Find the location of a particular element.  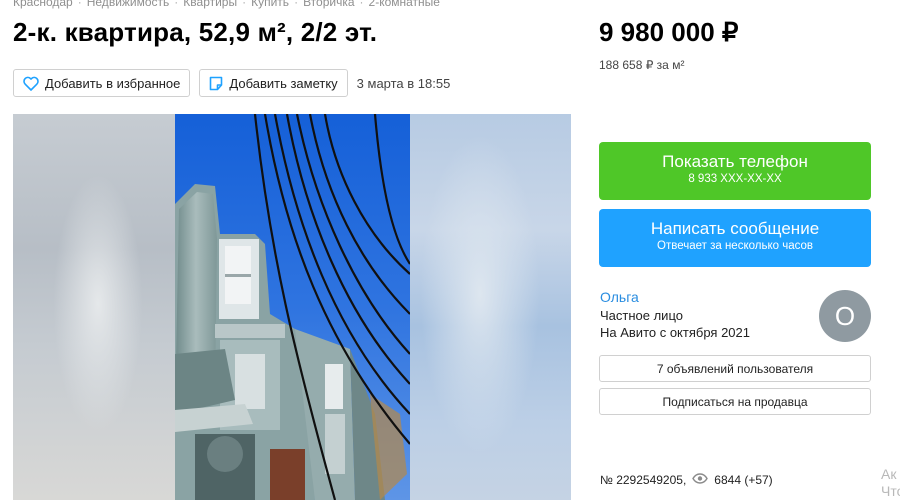

show-phone-button: Показать телефон 8 933 XXX-XX-XX is located at coordinates (735, 171).